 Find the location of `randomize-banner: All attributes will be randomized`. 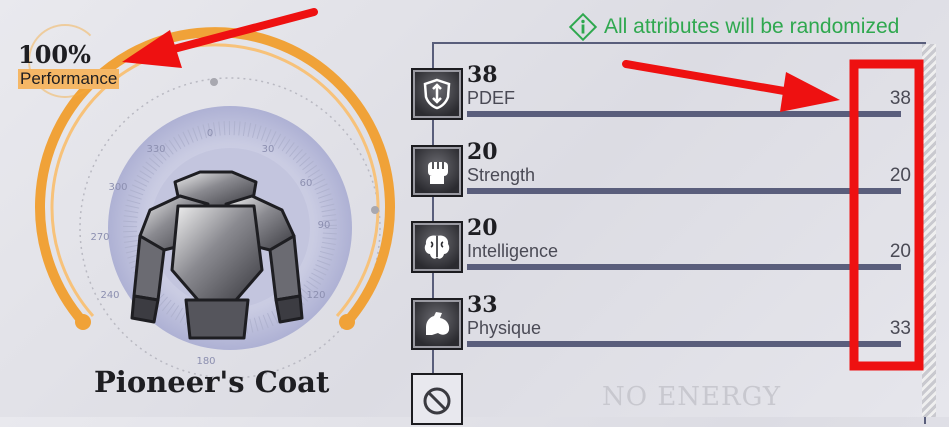

randomize-banner: All attributes will be randomized is located at coordinates (733, 27).